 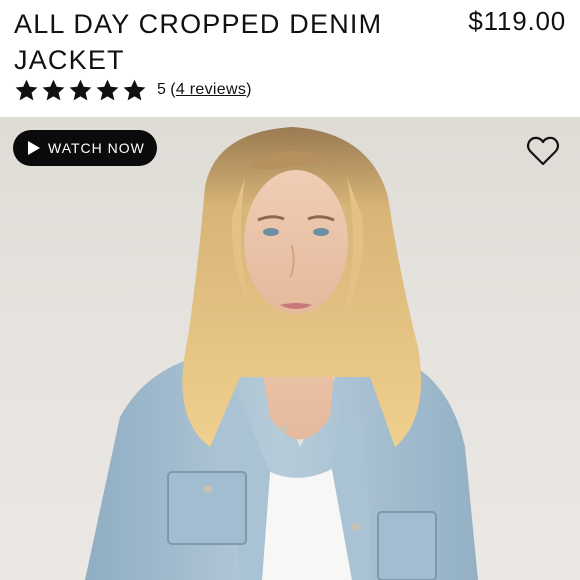 I want to click on reviews-link: (4 reviews), so click(x=211, y=90).